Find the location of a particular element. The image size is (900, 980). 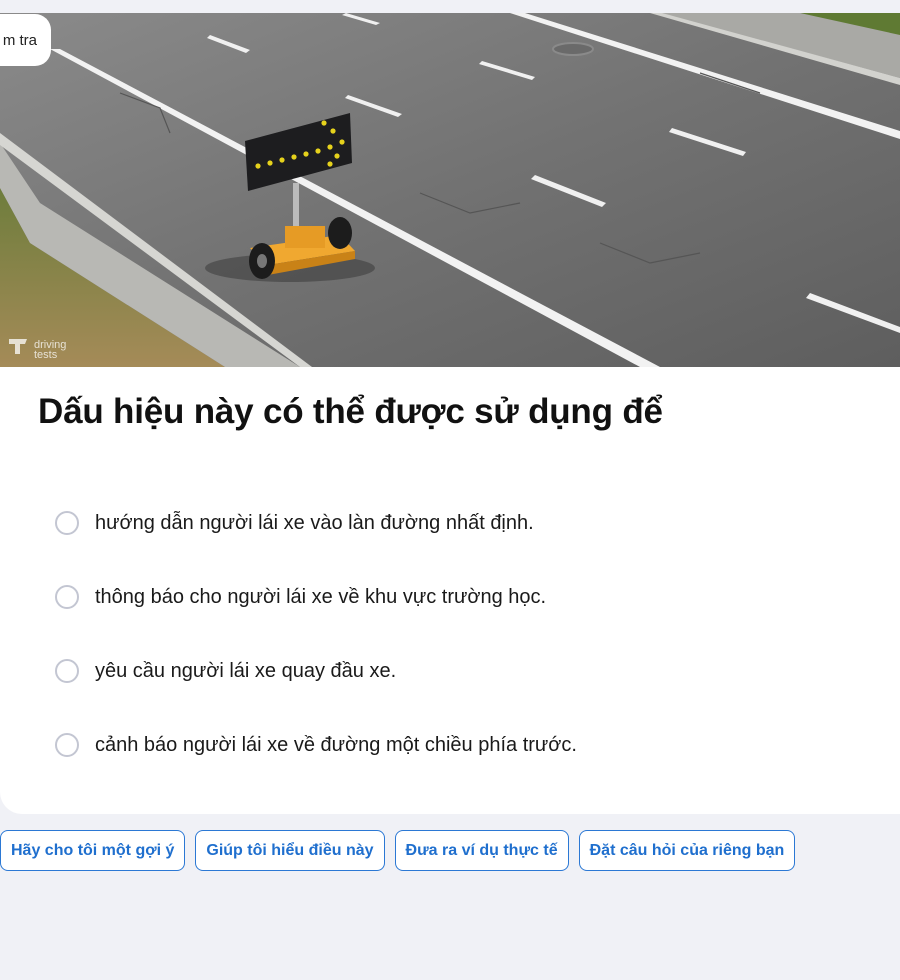

answer-option-3: yêu cầu người lái xe quay đầu xe. is located at coordinates (225, 671).